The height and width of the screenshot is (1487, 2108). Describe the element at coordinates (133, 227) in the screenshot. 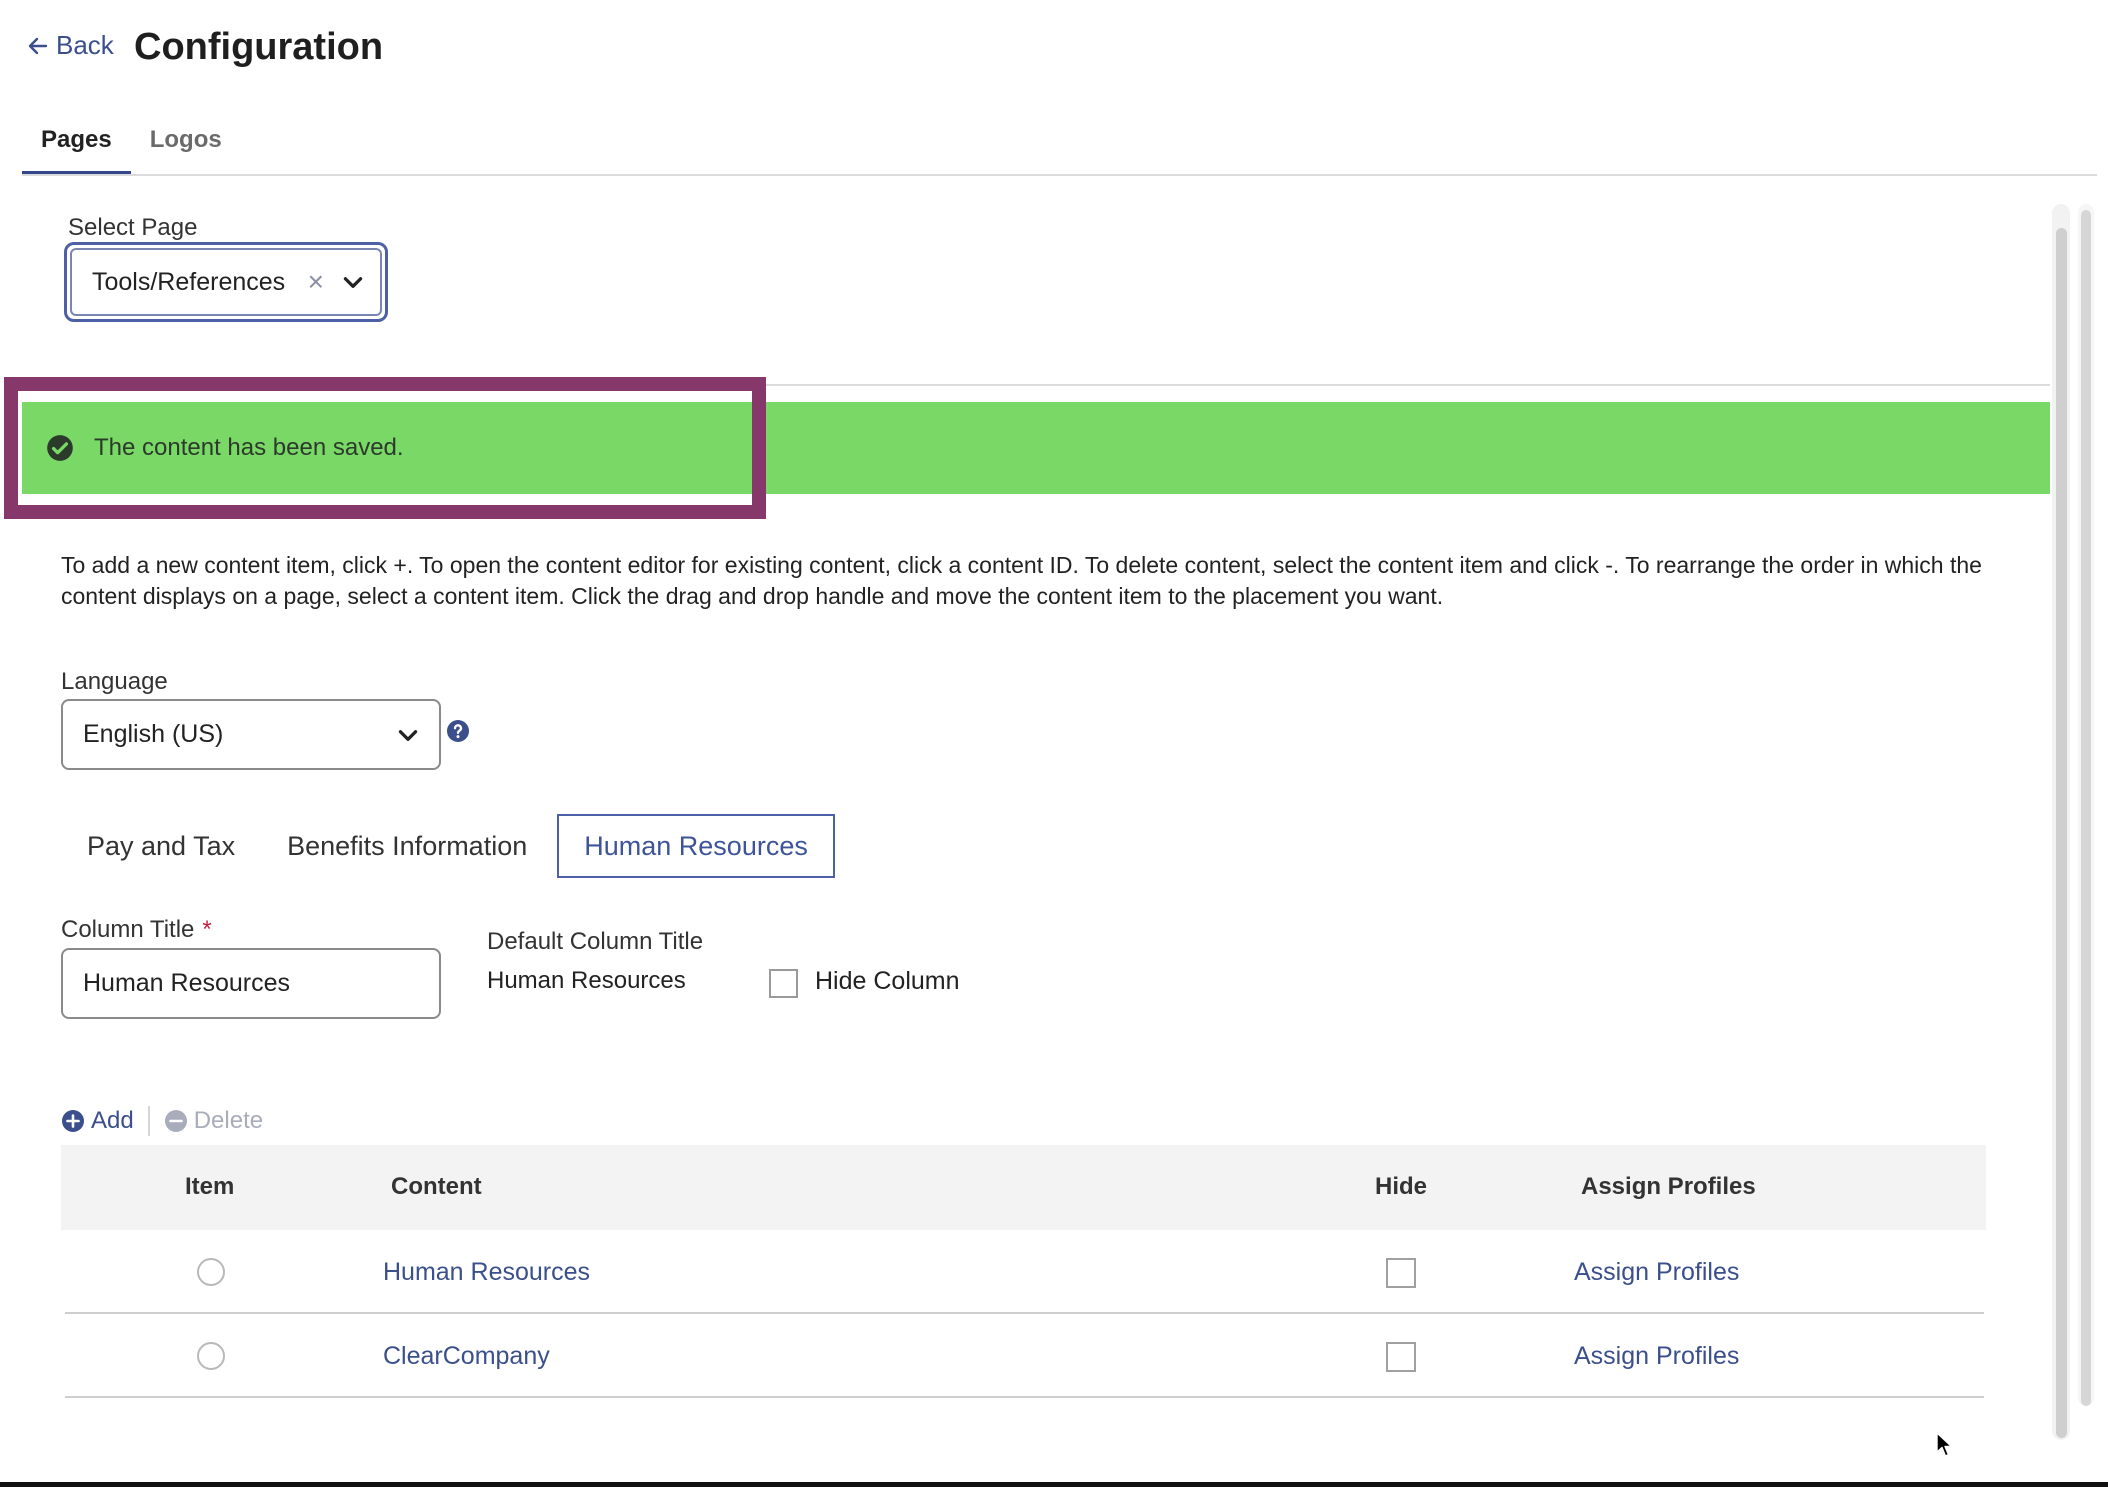

I see `select-page-label: Select Page` at that location.